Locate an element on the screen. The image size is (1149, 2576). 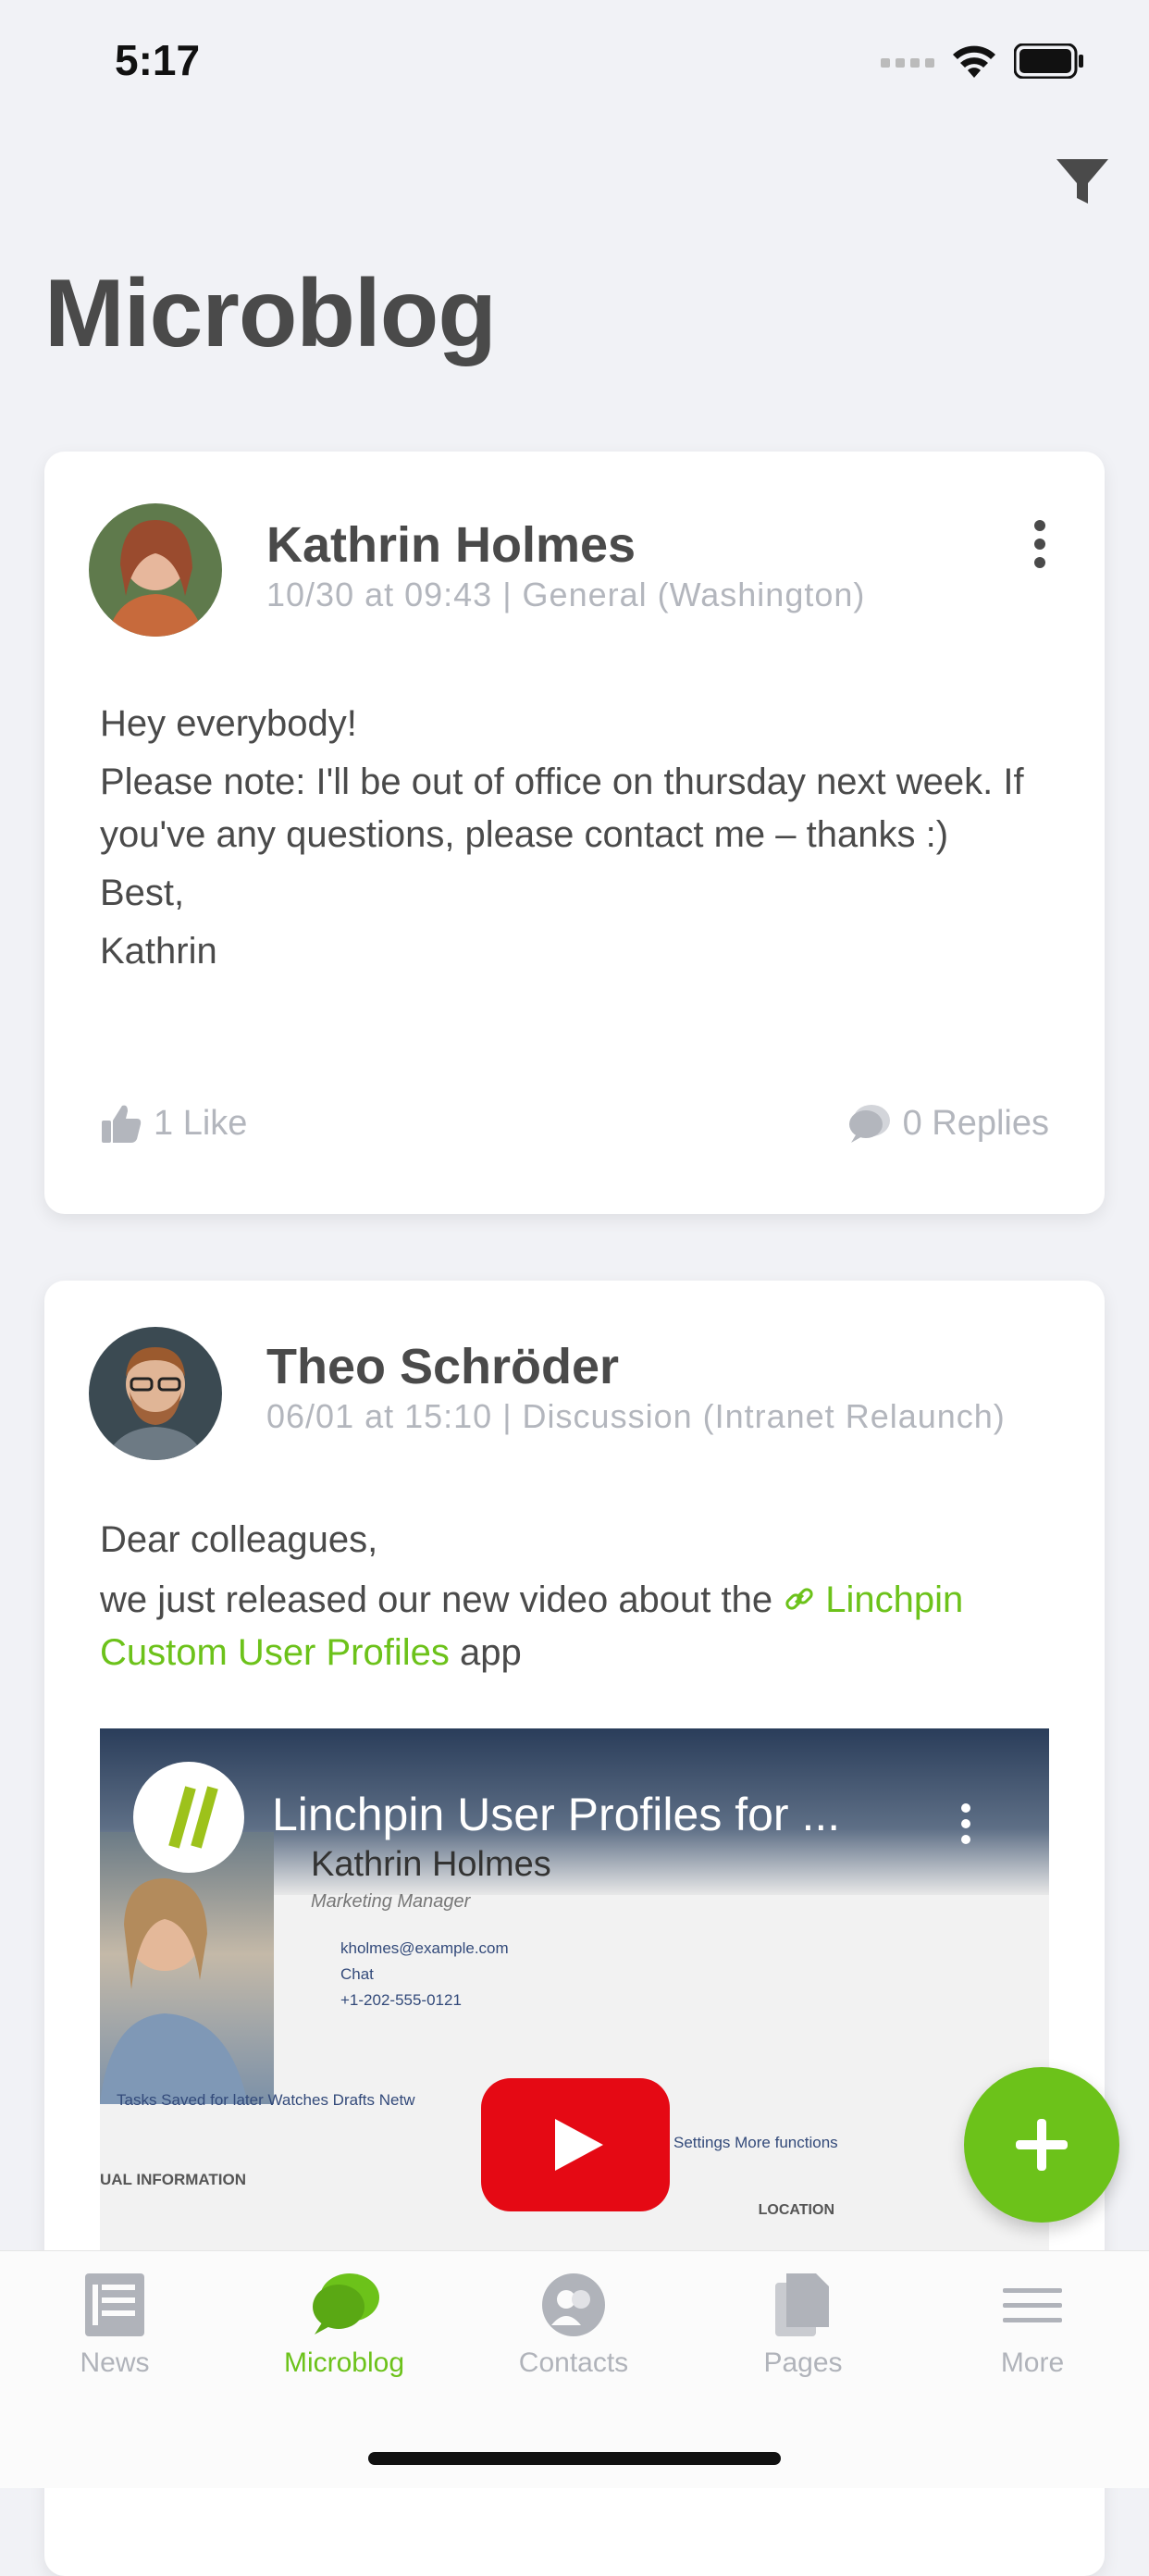
status-icons is located at coordinates (982, 61).